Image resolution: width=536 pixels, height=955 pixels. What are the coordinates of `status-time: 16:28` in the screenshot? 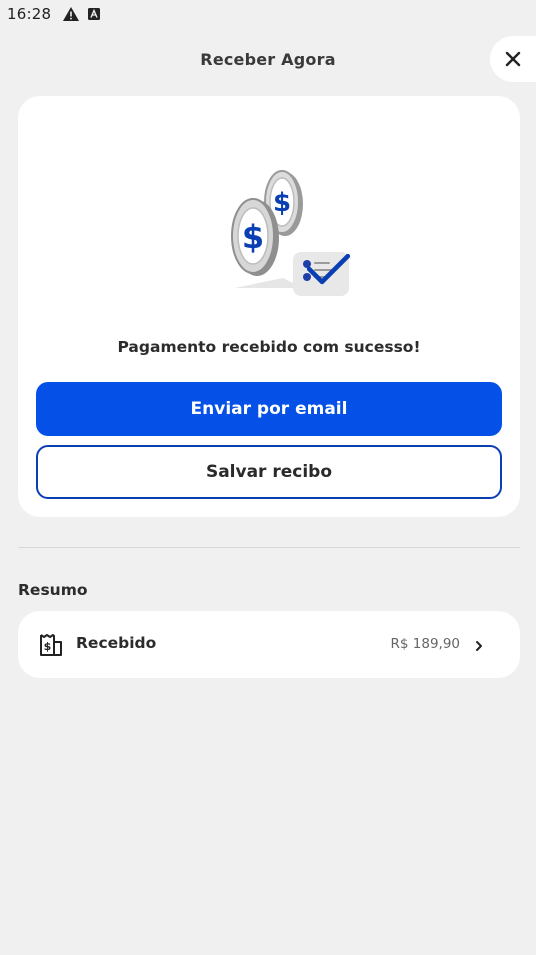 It's located at (29, 14).